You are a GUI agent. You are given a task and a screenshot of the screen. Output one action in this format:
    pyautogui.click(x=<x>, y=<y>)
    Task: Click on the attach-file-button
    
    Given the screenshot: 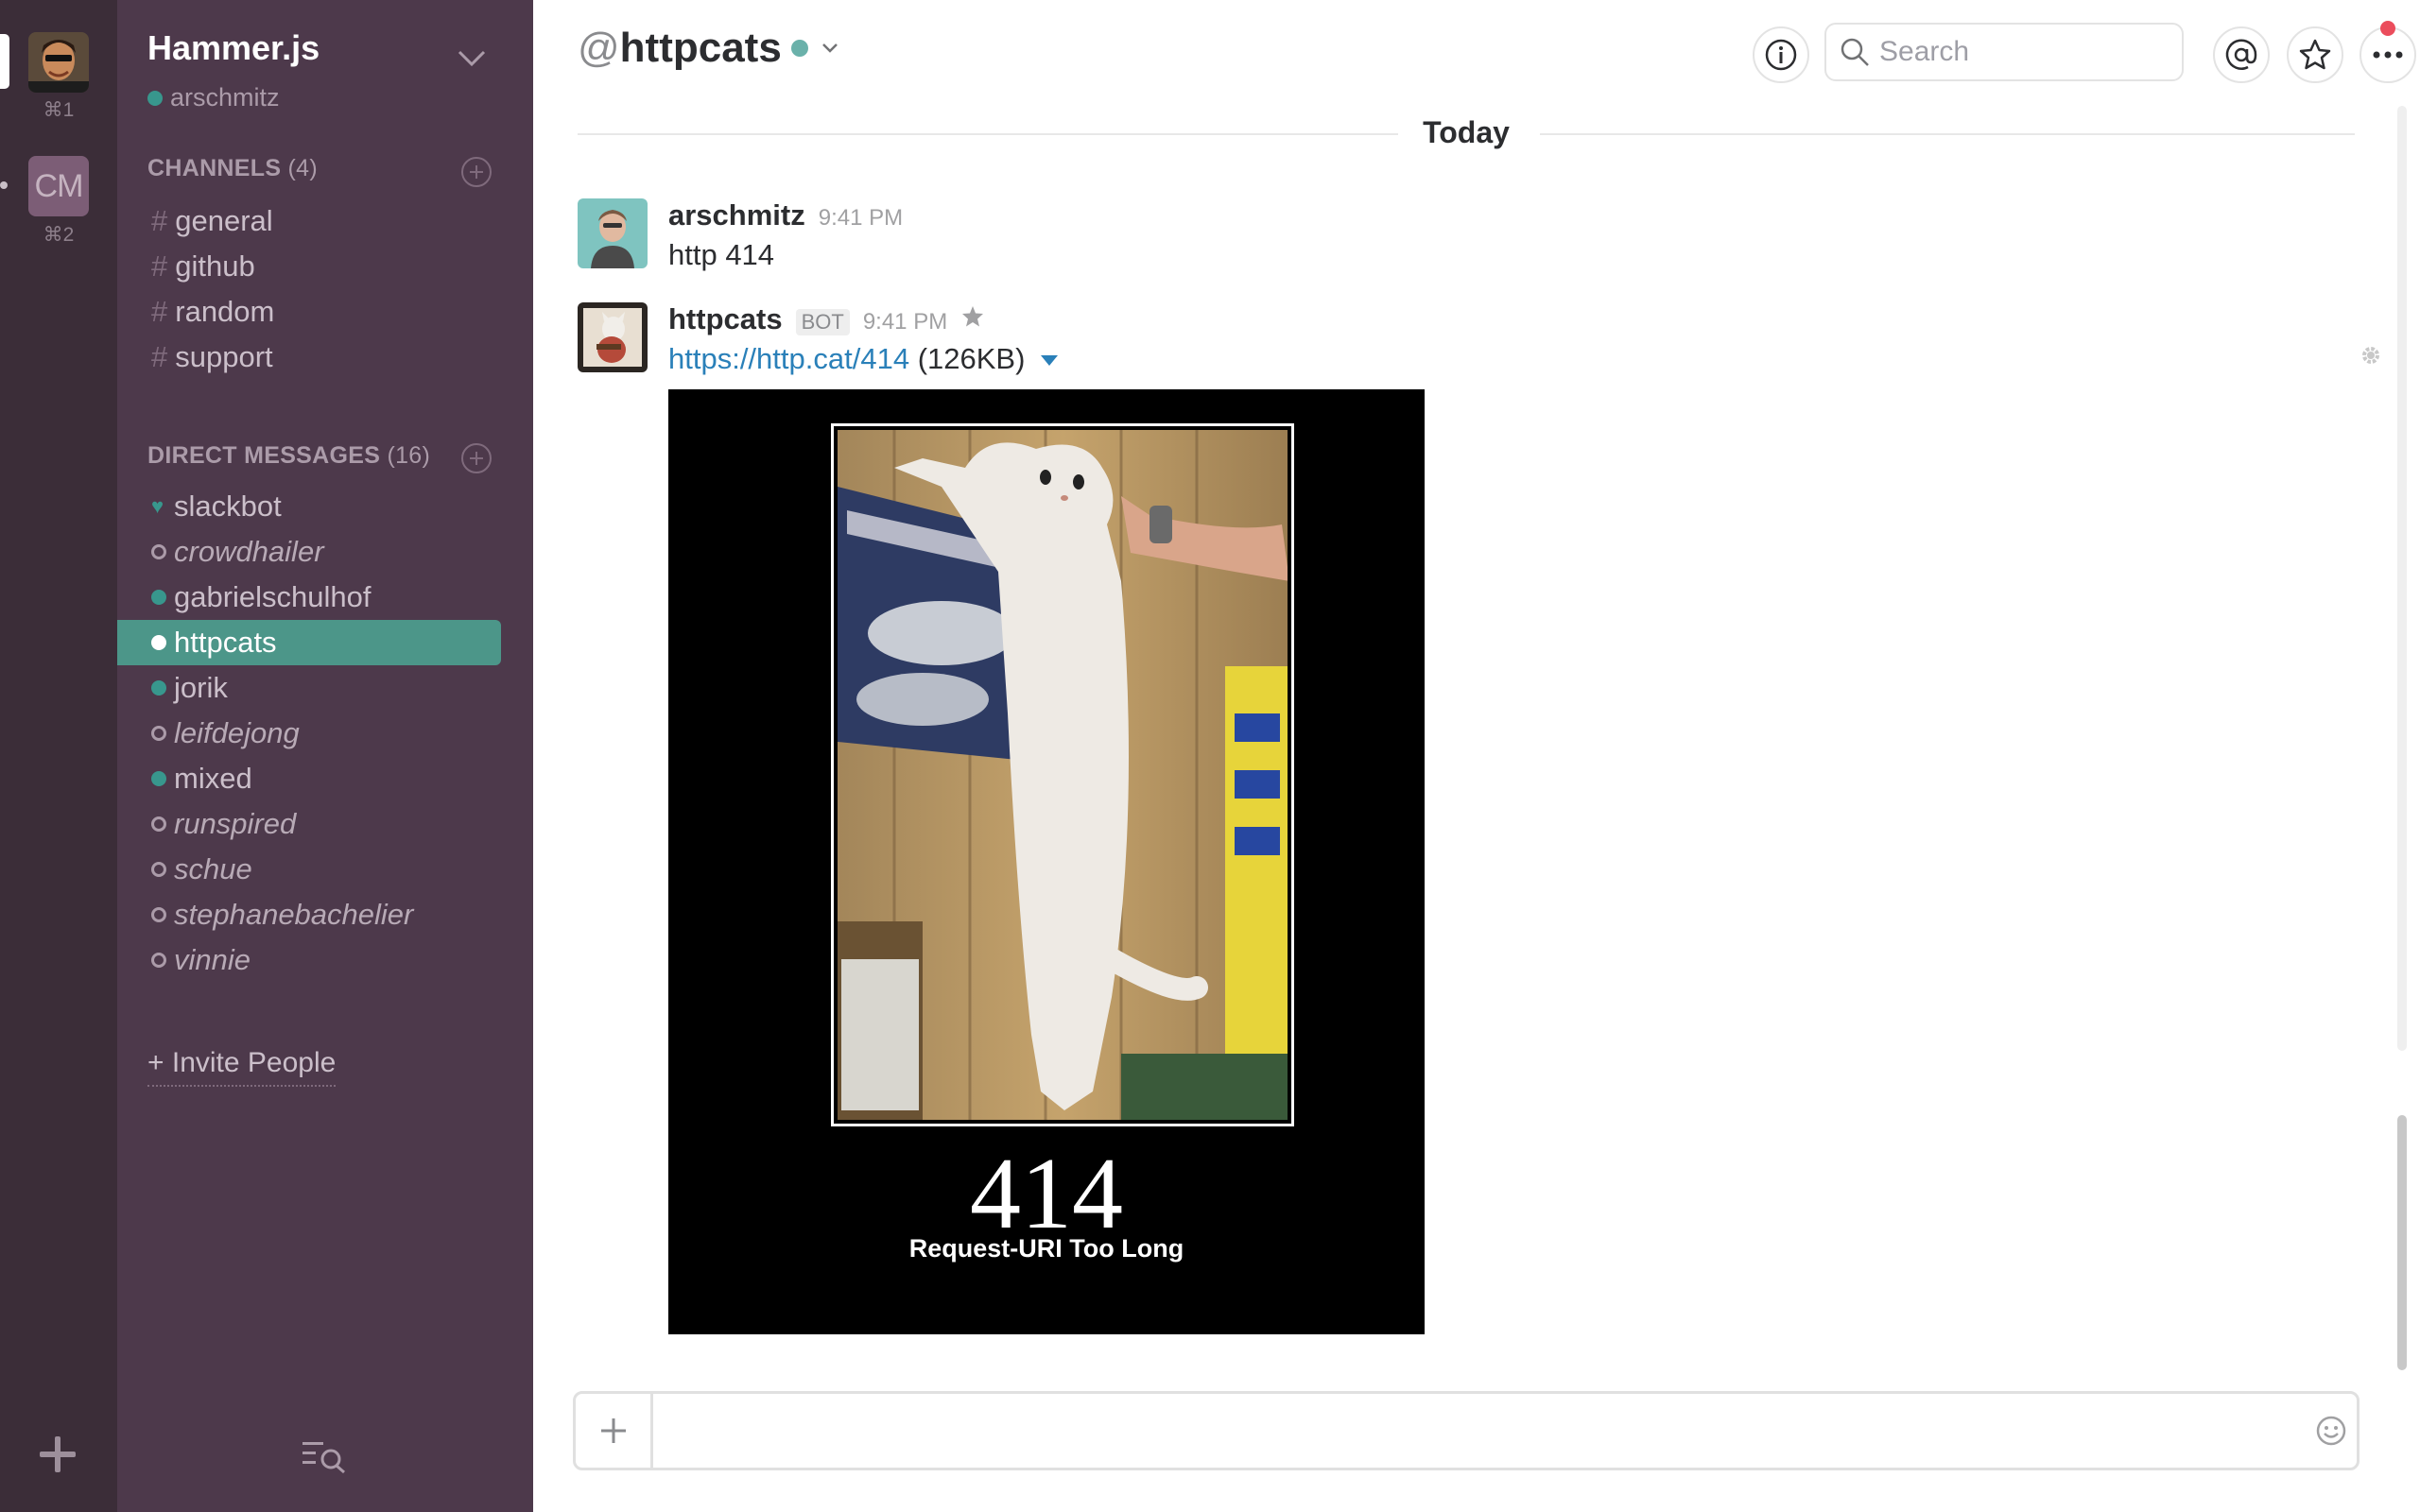 What is the action you would take?
    pyautogui.click(x=614, y=1431)
    